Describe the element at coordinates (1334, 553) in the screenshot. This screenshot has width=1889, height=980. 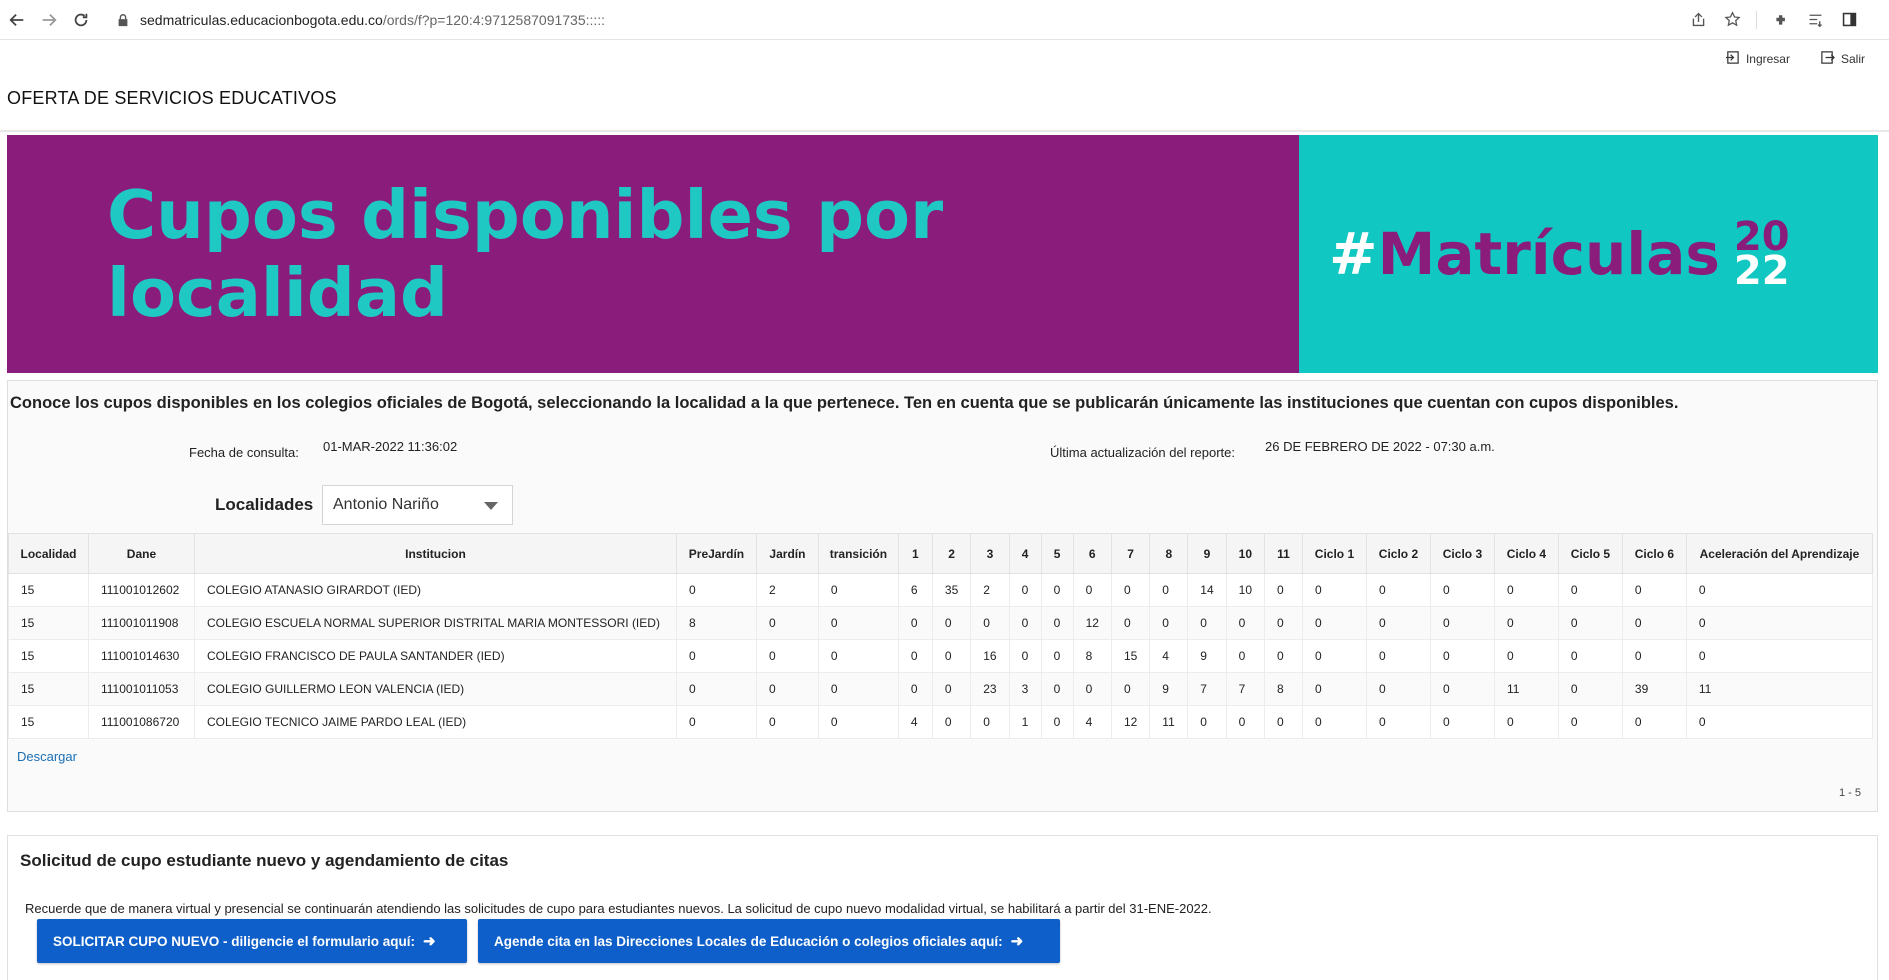
I see `column-header: Ciclo 1` at that location.